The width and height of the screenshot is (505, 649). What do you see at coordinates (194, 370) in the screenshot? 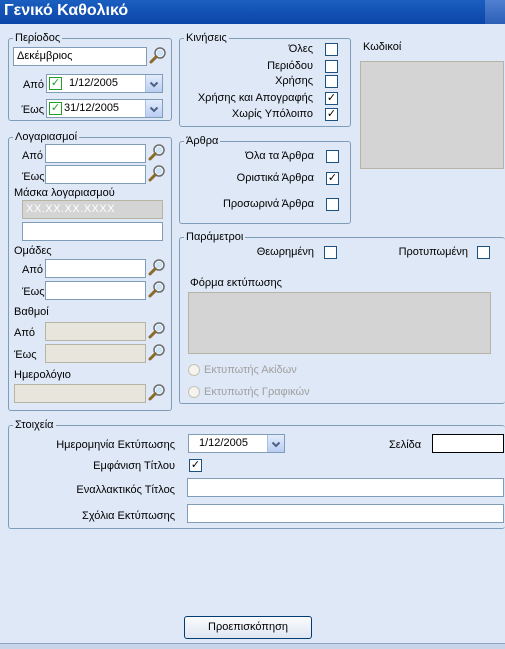
I see `printer-needle-radio` at bounding box center [194, 370].